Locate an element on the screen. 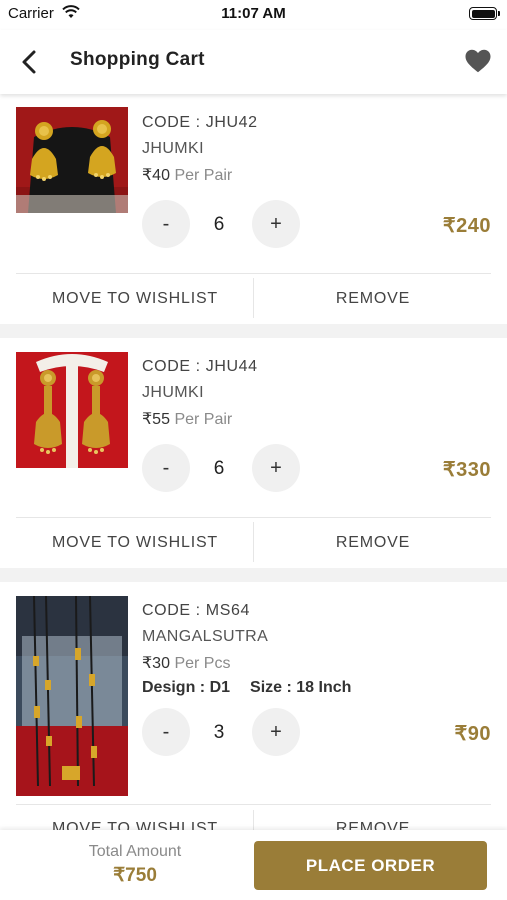 The height and width of the screenshot is (900, 507). navigation-bar: Shopping Cart is located at coordinates (253, 62).